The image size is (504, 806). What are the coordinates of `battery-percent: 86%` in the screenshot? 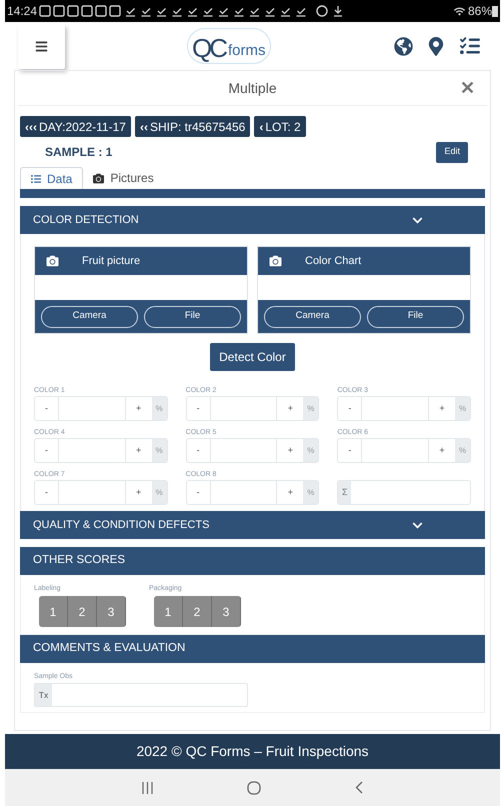 It's located at (480, 11).